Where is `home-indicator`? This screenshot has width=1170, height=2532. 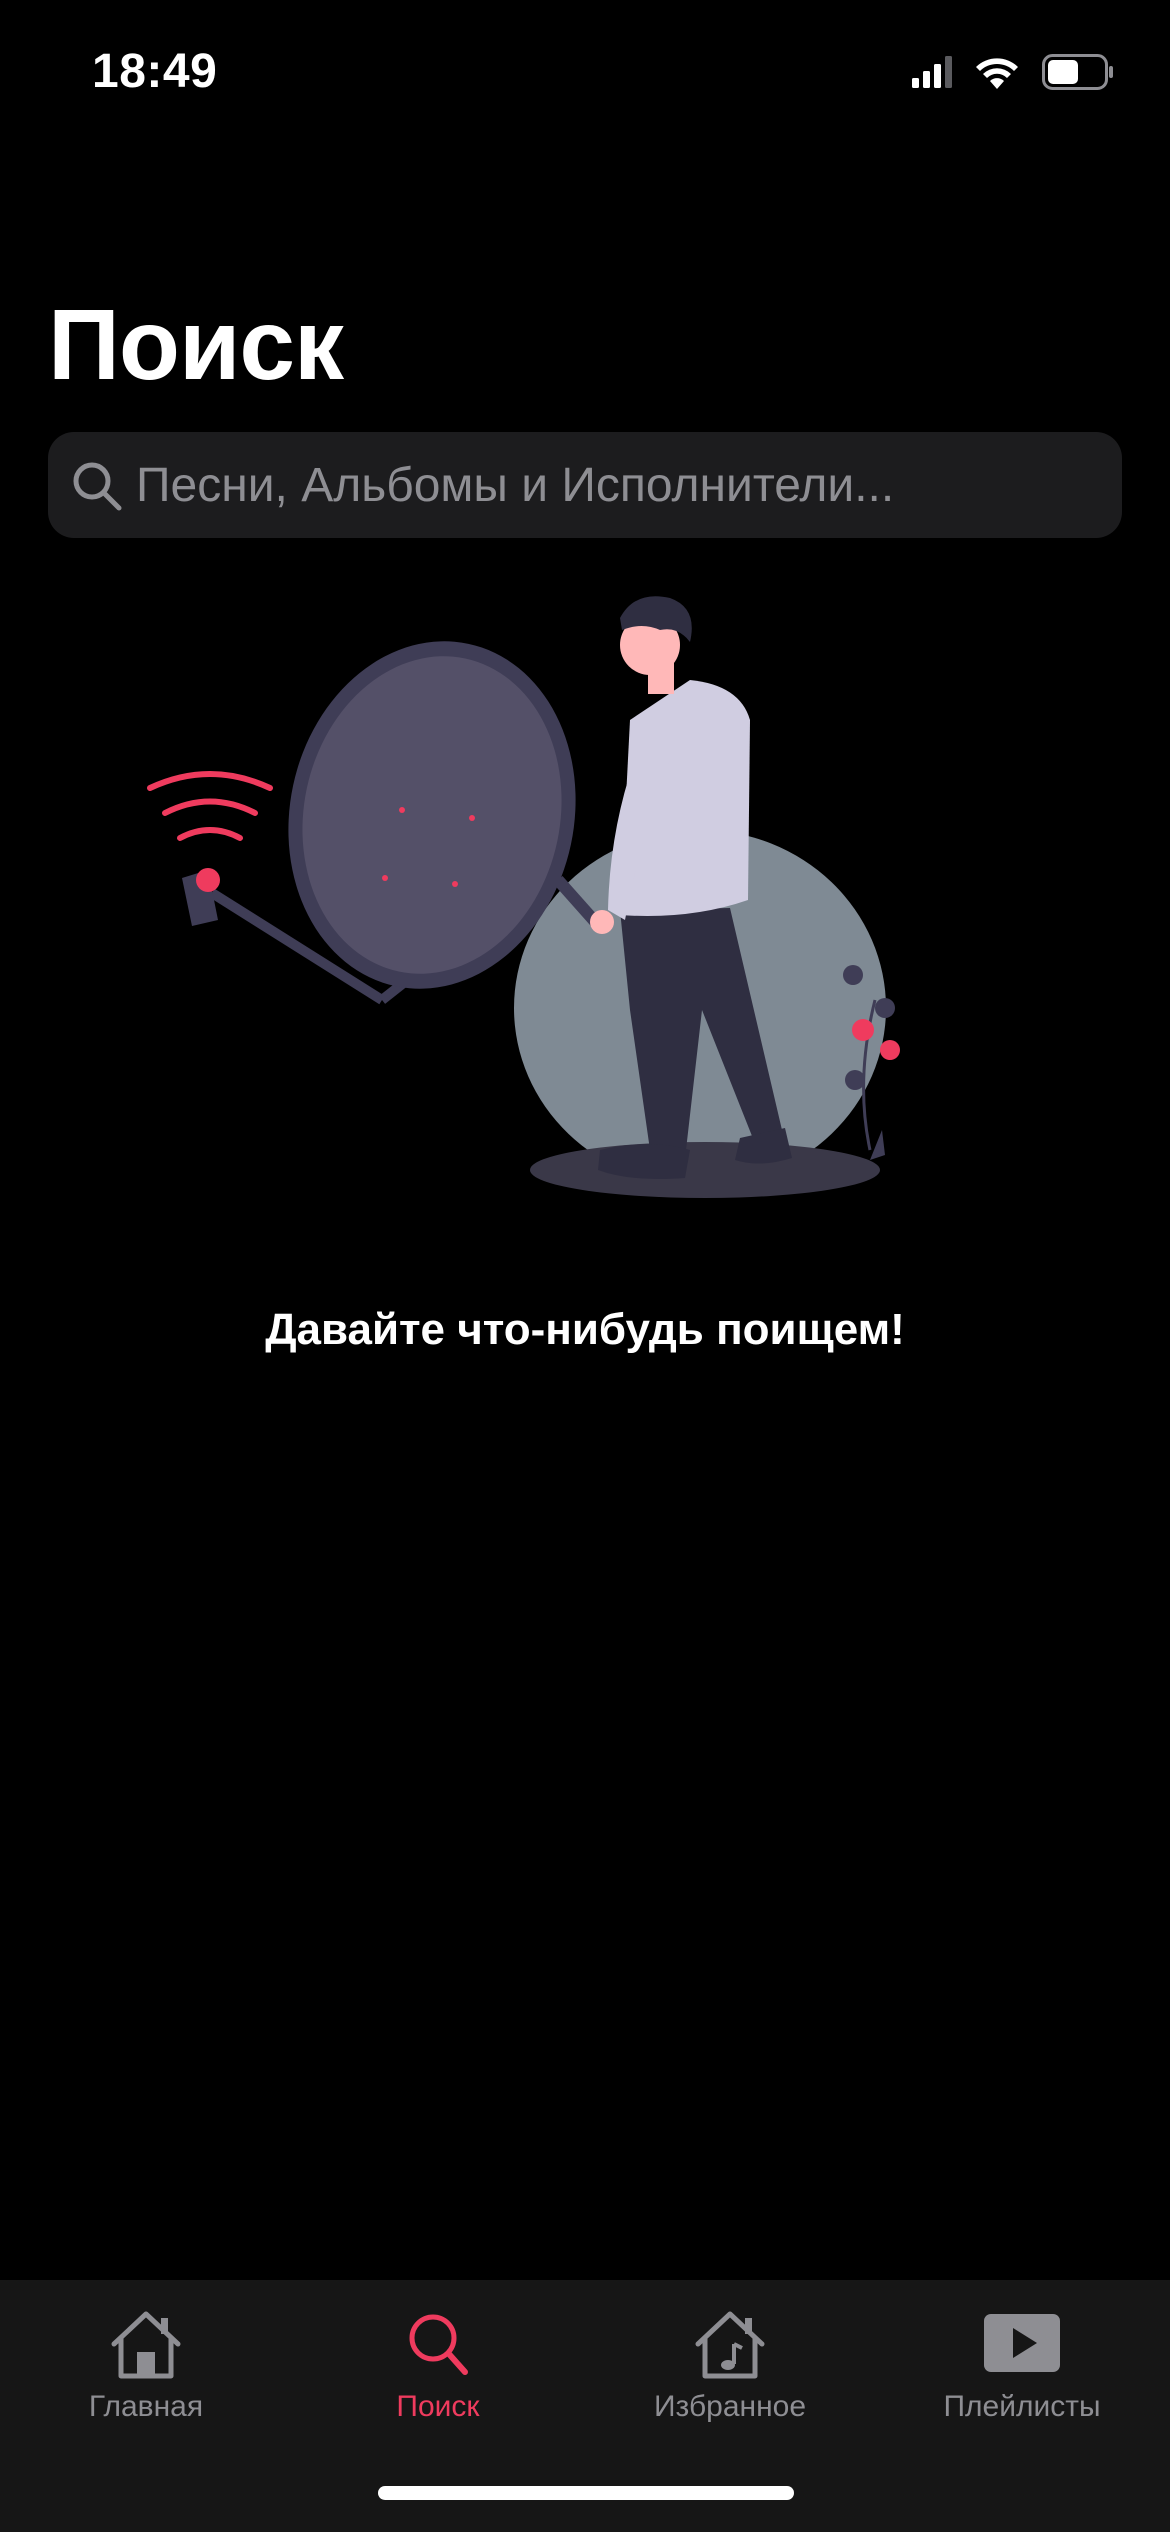
home-indicator is located at coordinates (586, 2493).